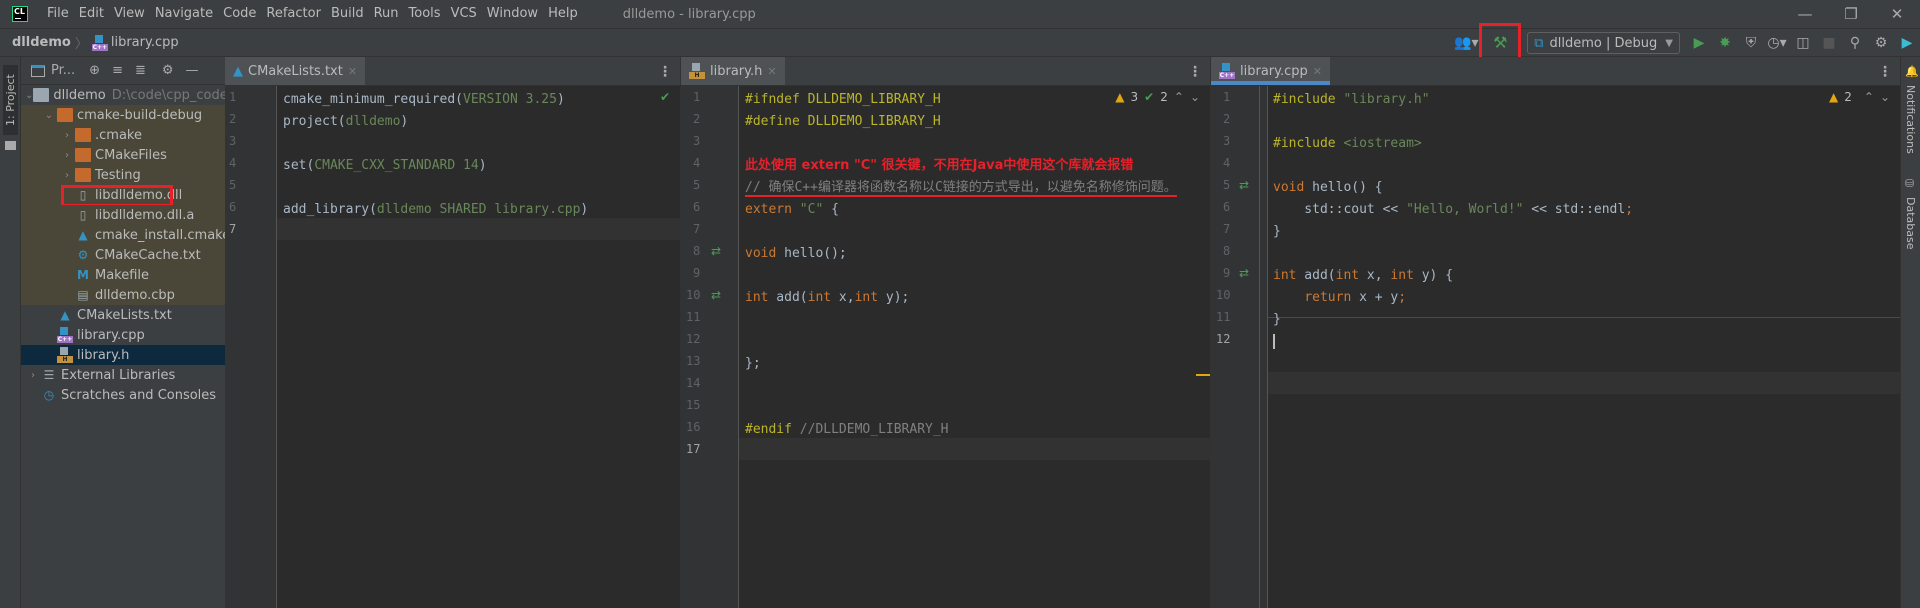 This screenshot has width=1920, height=608. What do you see at coordinates (140, 70) in the screenshot?
I see `collapse-all-icon: ≣` at bounding box center [140, 70].